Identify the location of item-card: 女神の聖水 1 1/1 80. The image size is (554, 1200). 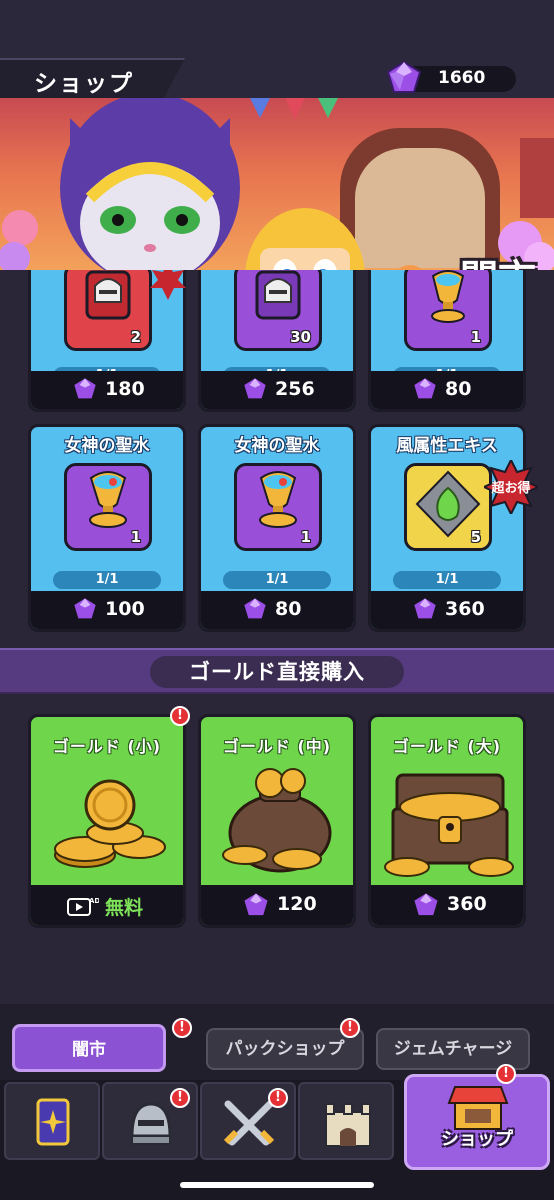
(277, 528).